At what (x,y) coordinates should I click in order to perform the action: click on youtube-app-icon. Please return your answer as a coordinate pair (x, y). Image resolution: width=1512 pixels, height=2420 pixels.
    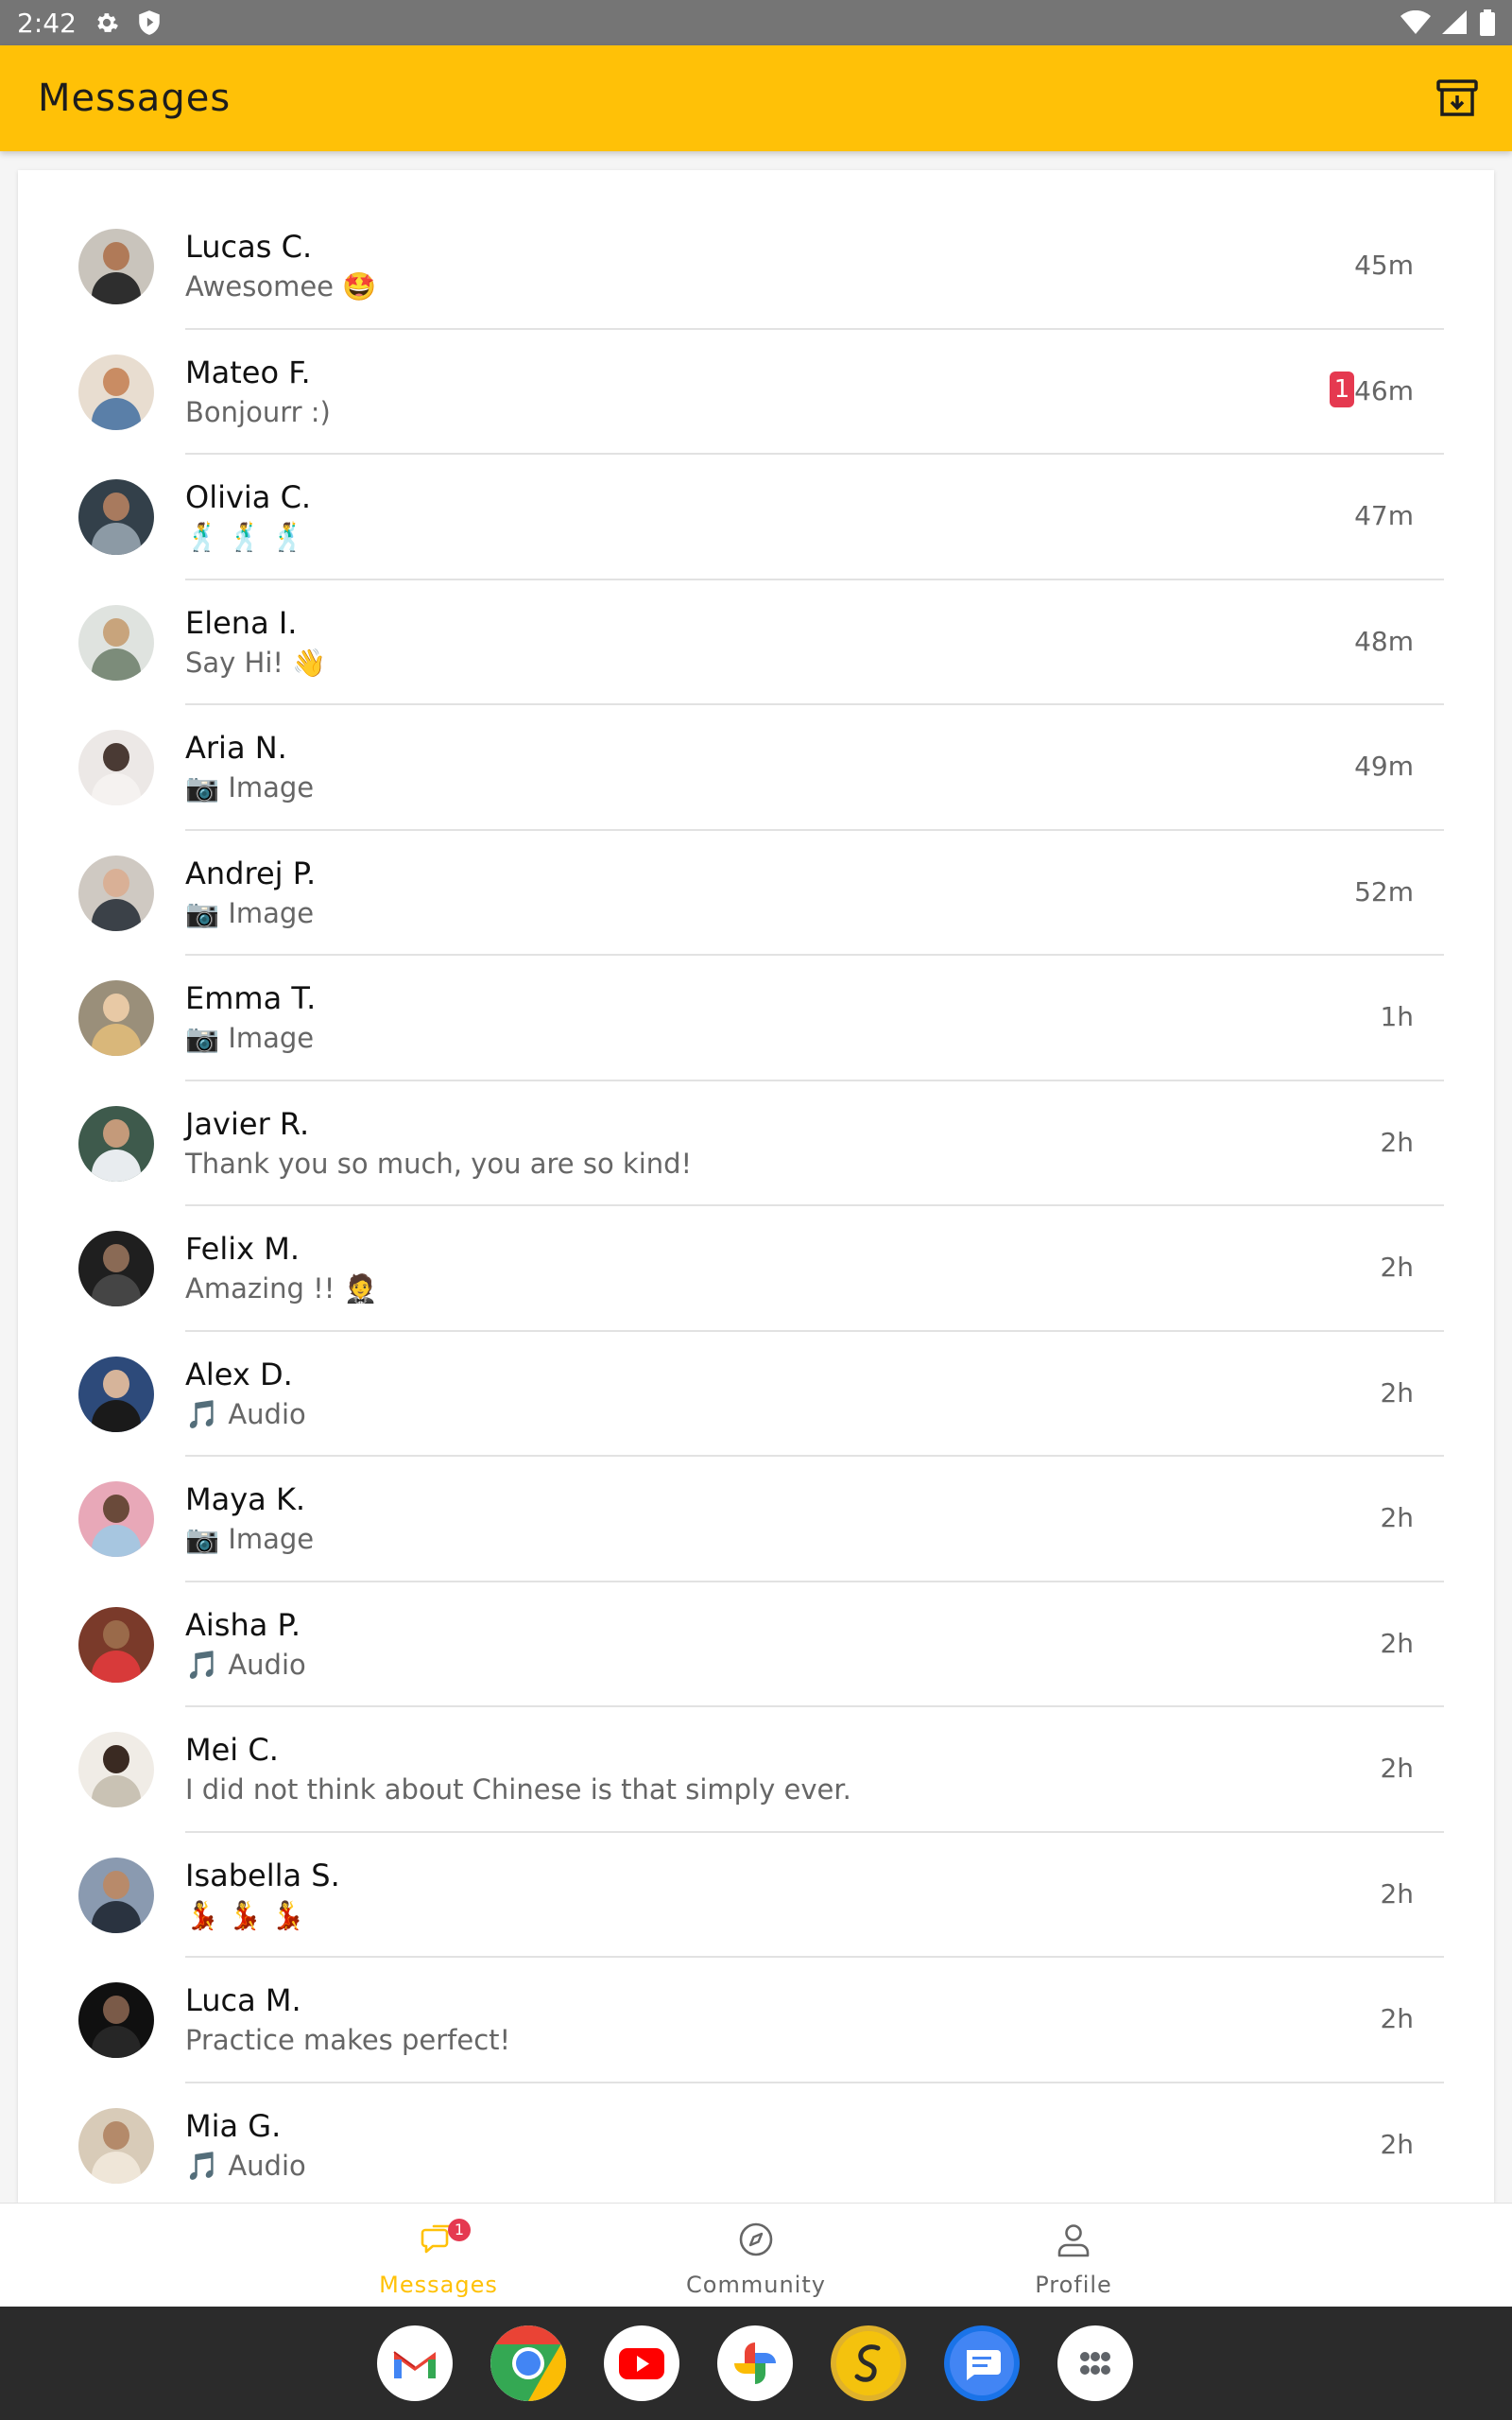
    Looking at the image, I should click on (641, 2363).